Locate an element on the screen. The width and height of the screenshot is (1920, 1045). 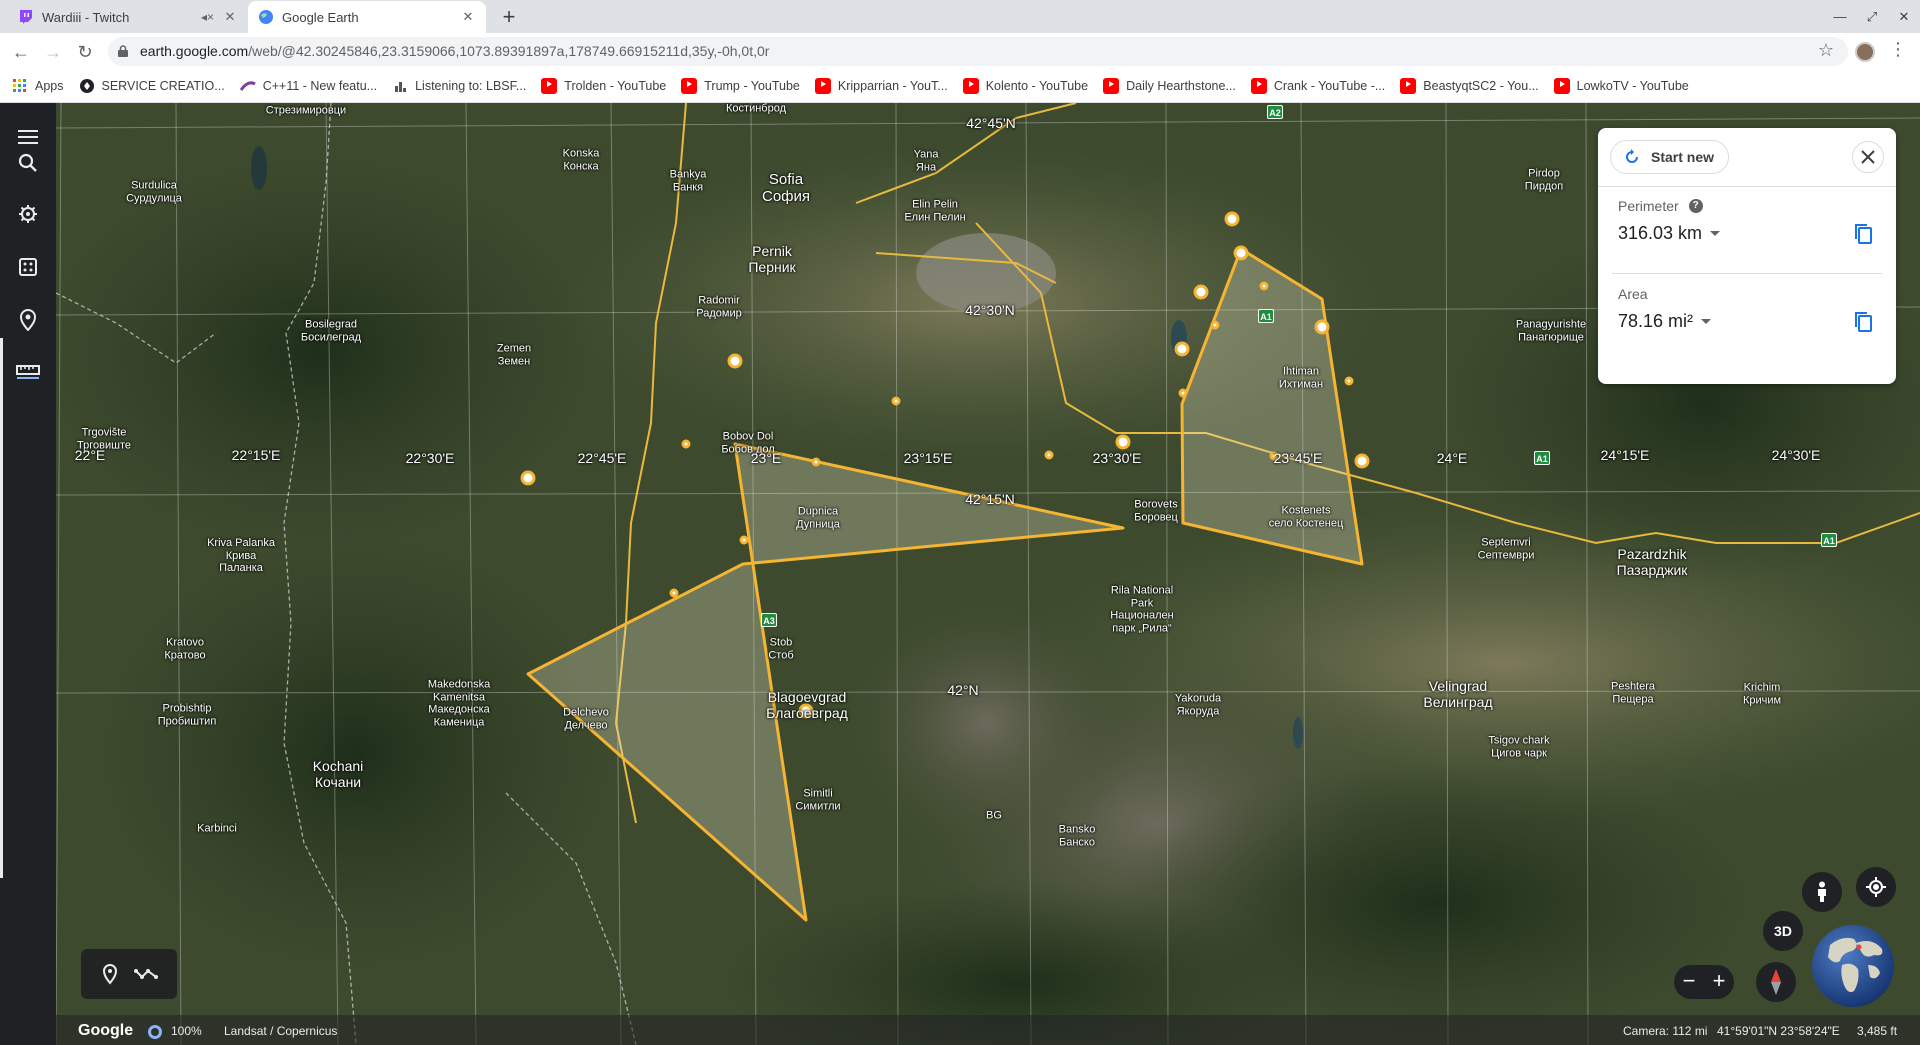
place-label: Radomir Радомир is located at coordinates (718, 306).